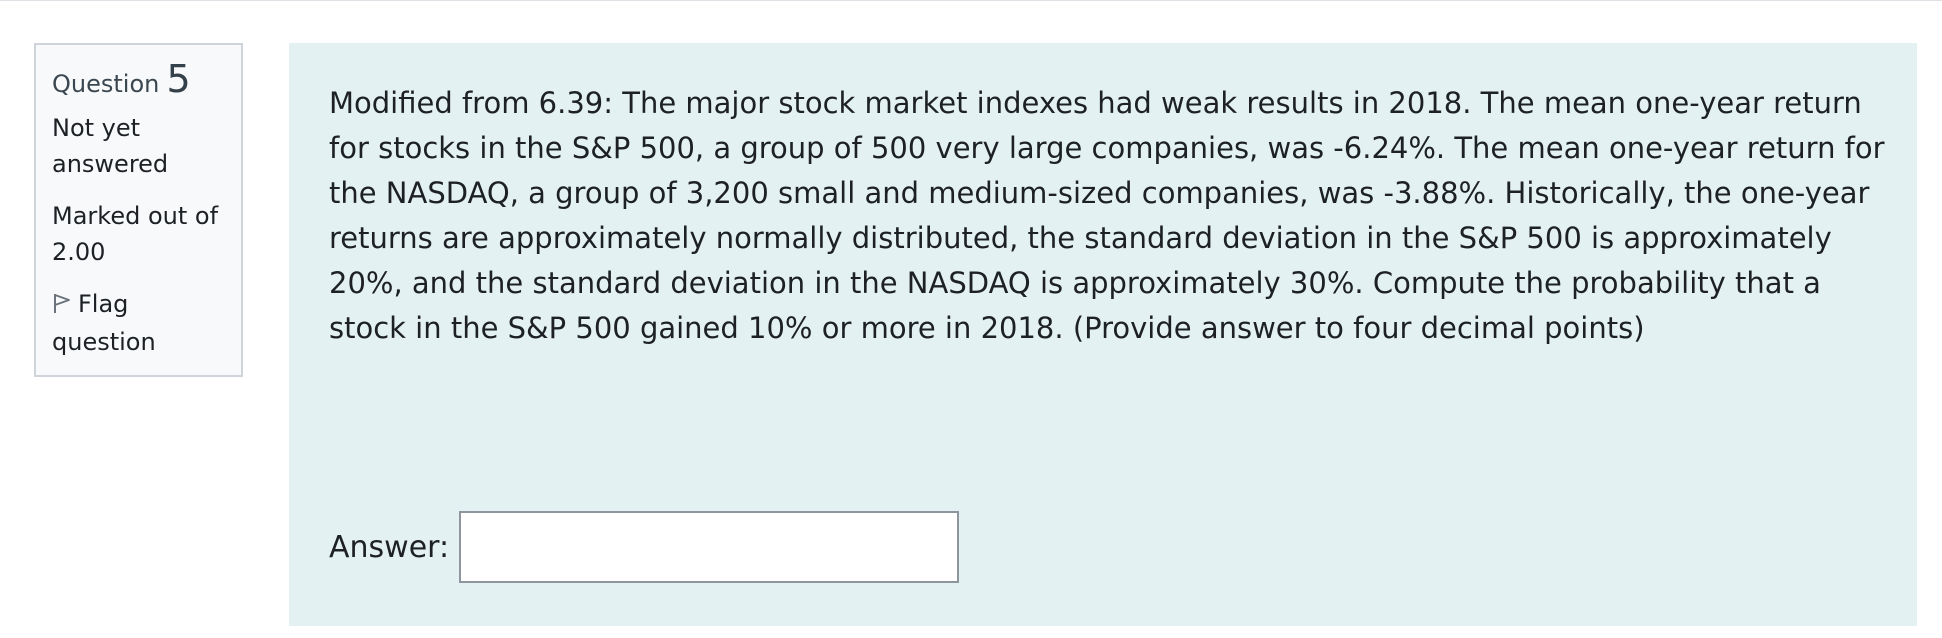 Image resolution: width=1942 pixels, height=638 pixels. What do you see at coordinates (389, 547) in the screenshot?
I see `answer-label: Answer:` at bounding box center [389, 547].